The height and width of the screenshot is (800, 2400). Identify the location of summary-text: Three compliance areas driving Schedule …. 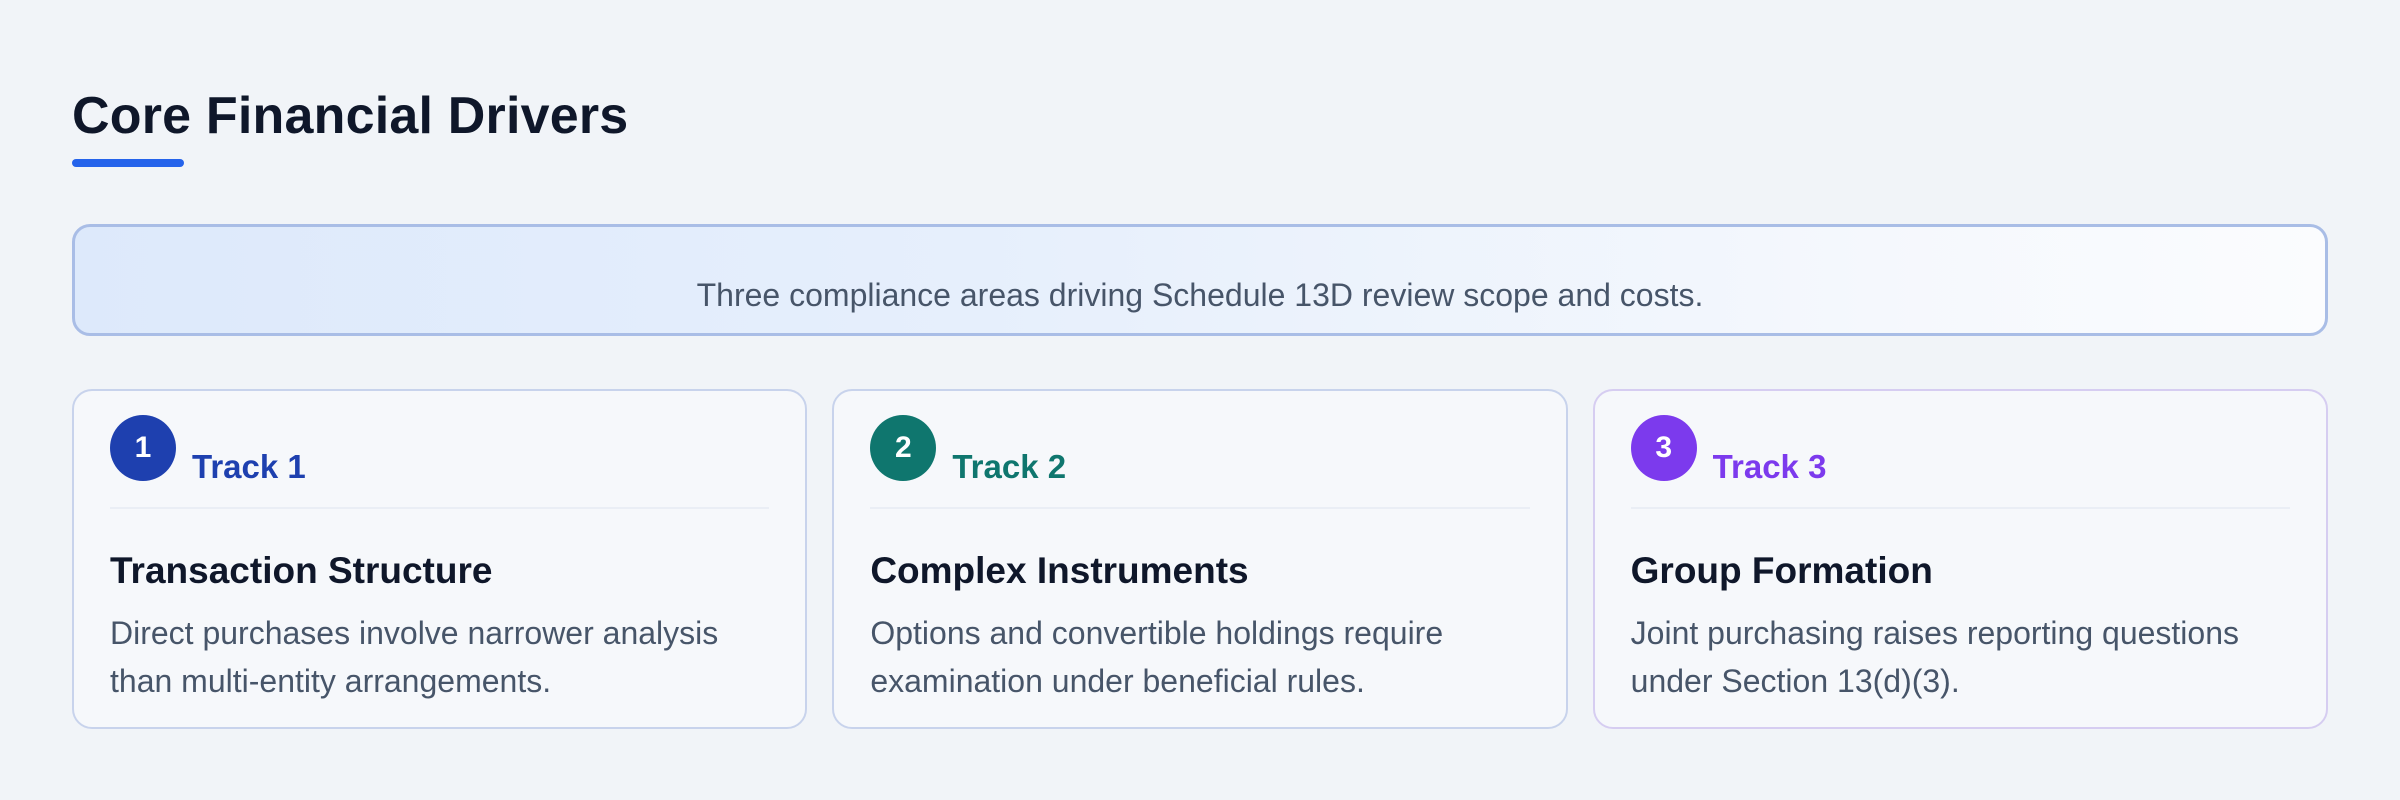
(1200, 295).